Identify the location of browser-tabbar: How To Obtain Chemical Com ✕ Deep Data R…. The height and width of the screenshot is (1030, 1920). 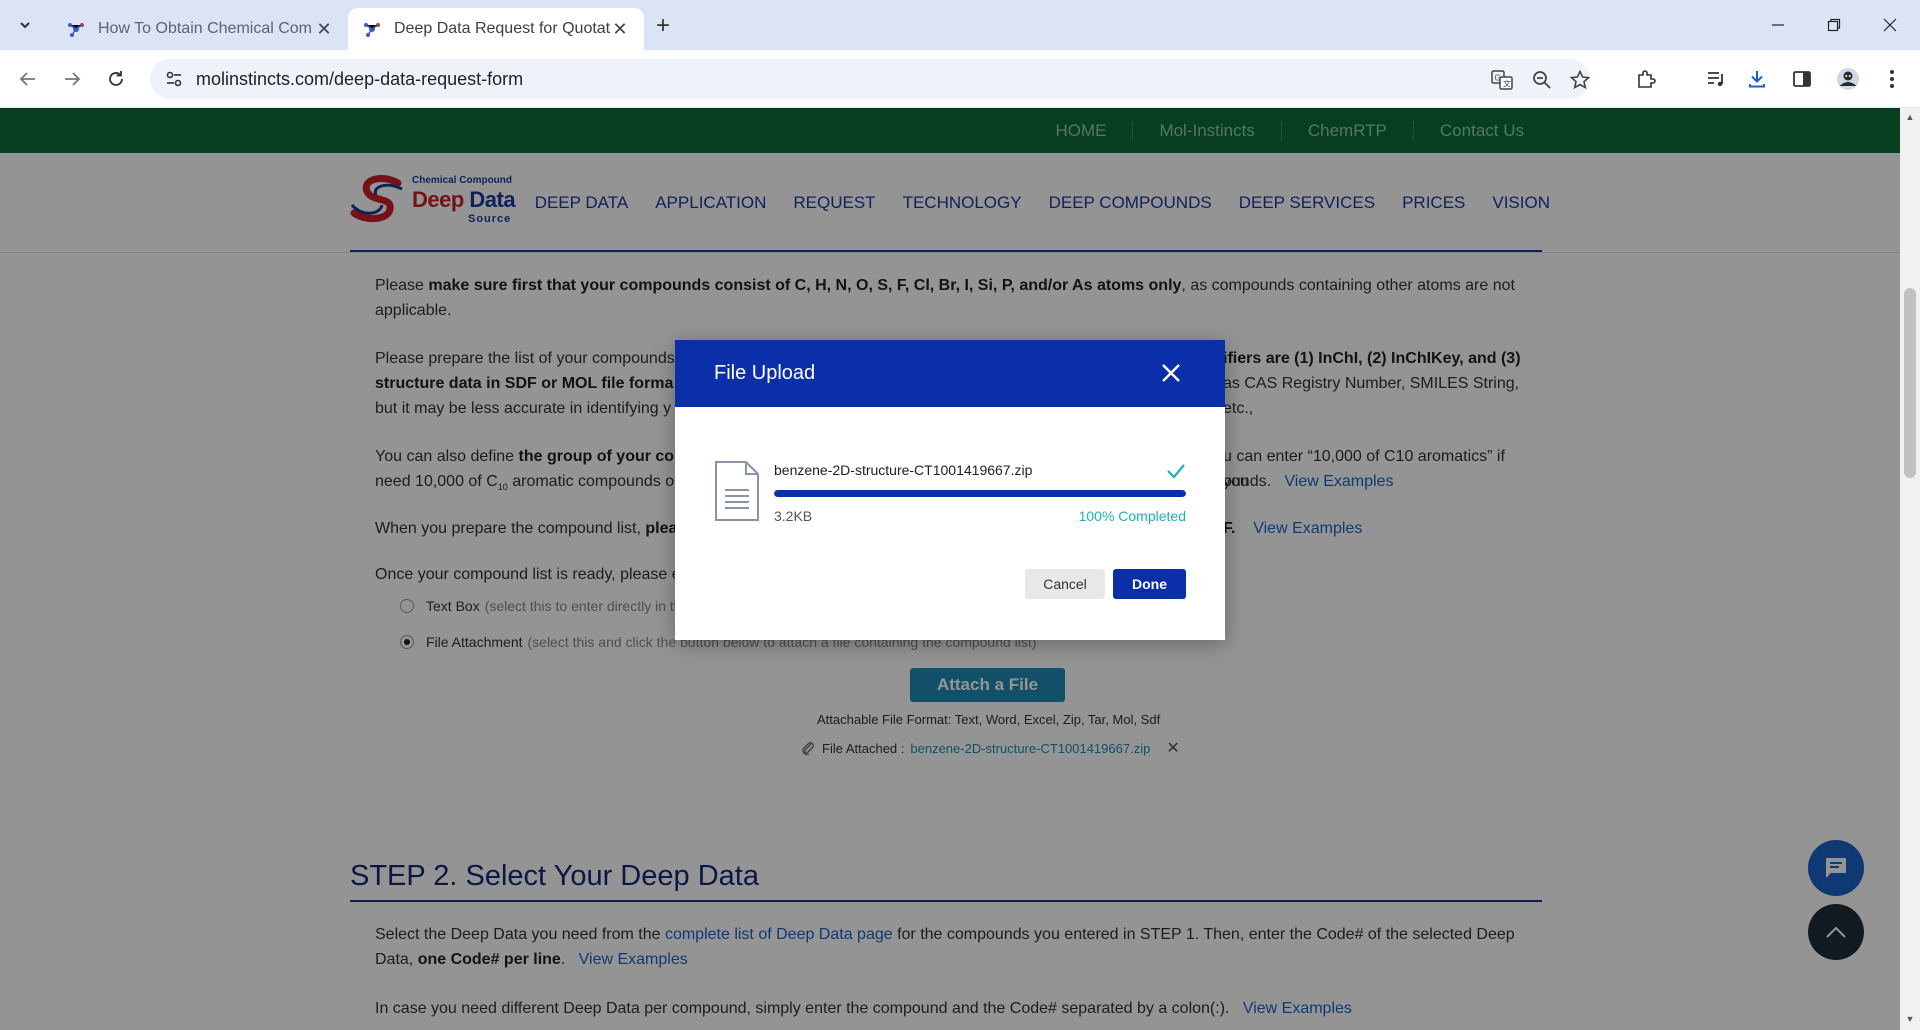
(960, 25).